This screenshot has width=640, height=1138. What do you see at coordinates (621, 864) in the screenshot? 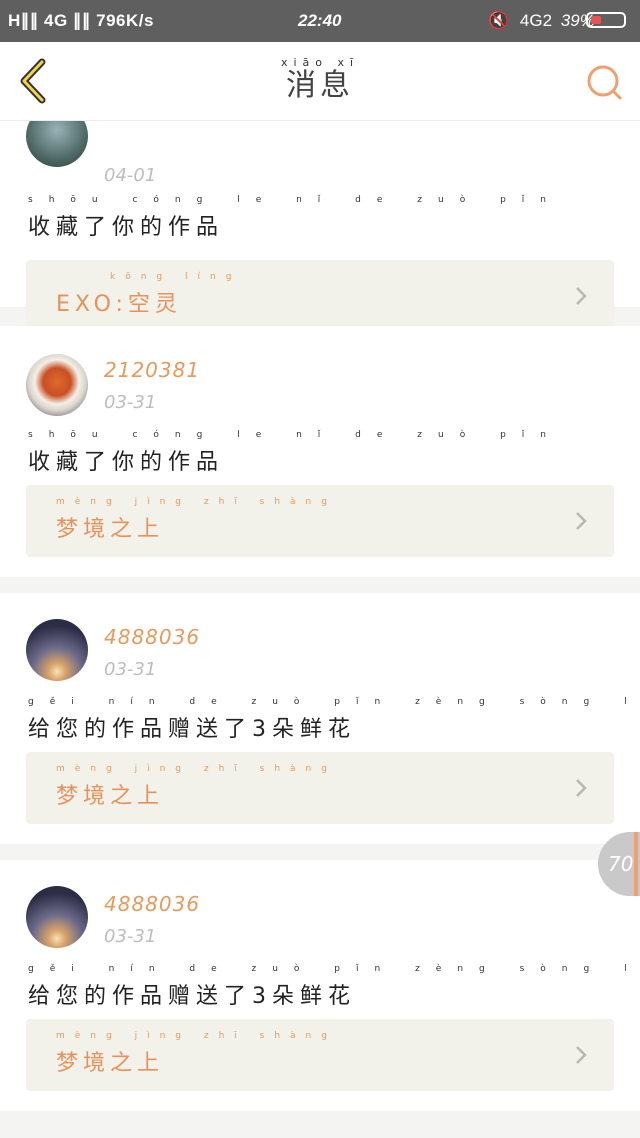
I see `floating-badge-count: 70` at bounding box center [621, 864].